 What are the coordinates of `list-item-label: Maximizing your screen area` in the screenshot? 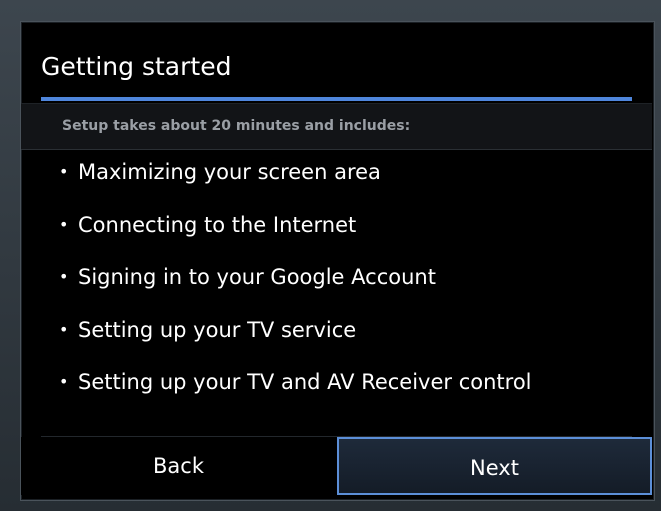 It's located at (229, 172).